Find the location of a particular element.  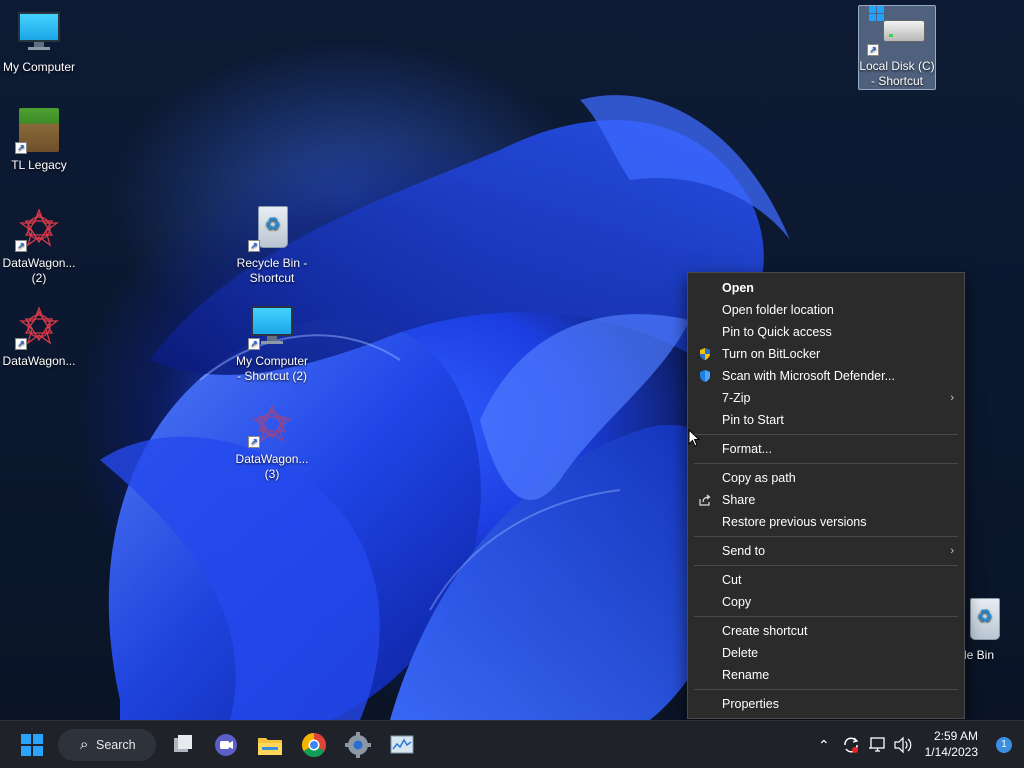

chat-button is located at coordinates (226, 745).